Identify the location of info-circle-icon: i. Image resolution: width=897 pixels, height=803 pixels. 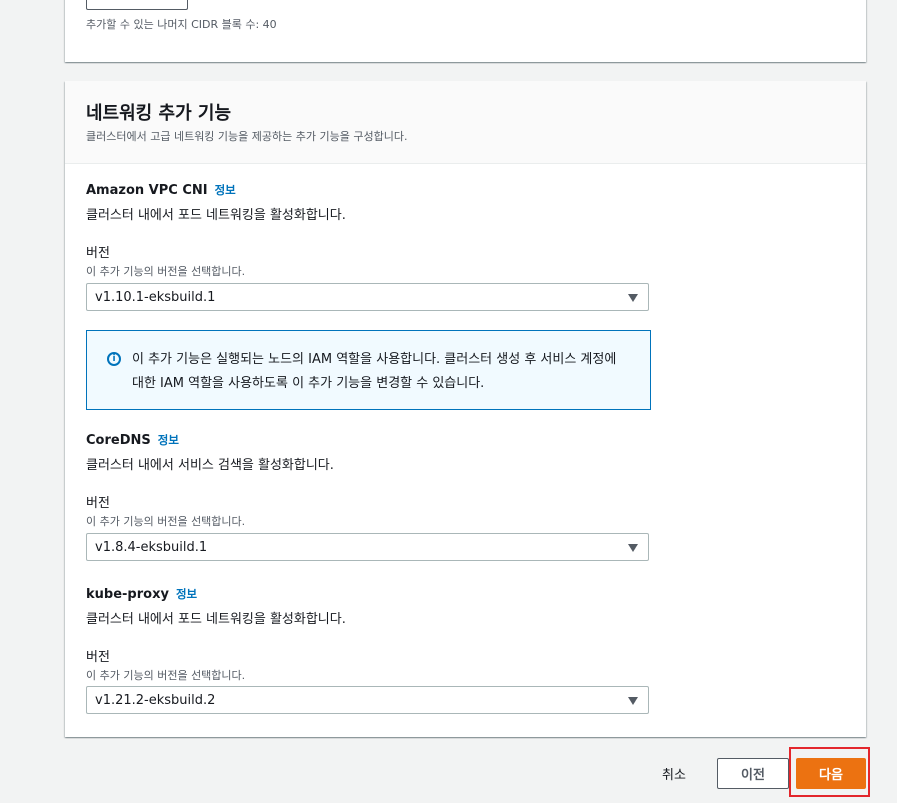
(114, 359).